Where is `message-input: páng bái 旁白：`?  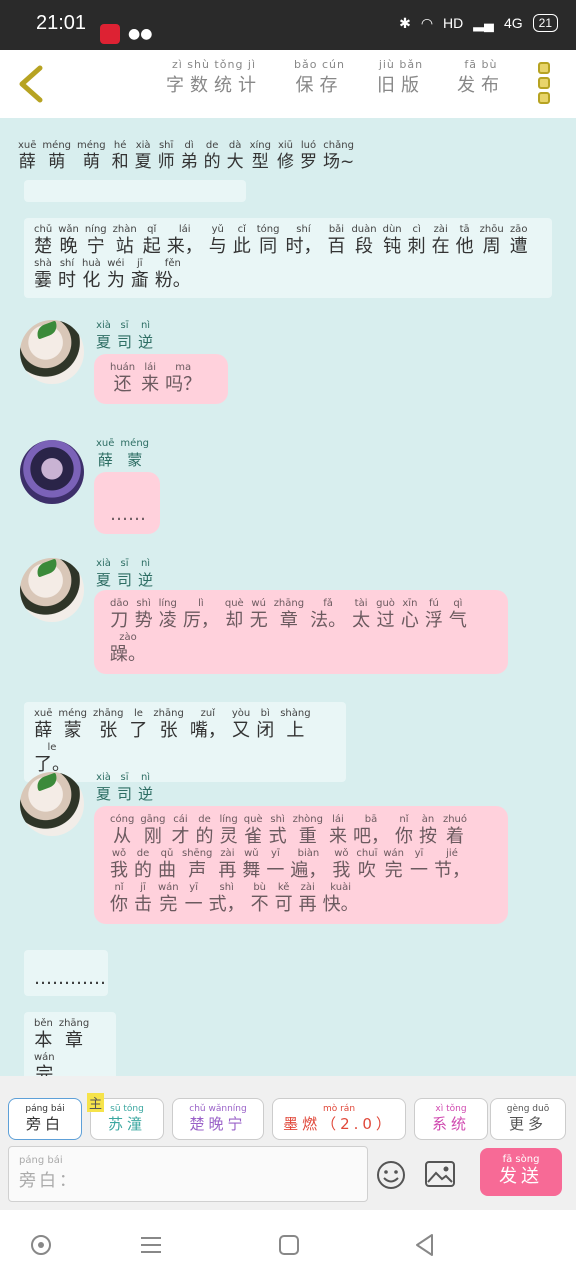
message-input: páng bái 旁白： is located at coordinates (188, 1174).